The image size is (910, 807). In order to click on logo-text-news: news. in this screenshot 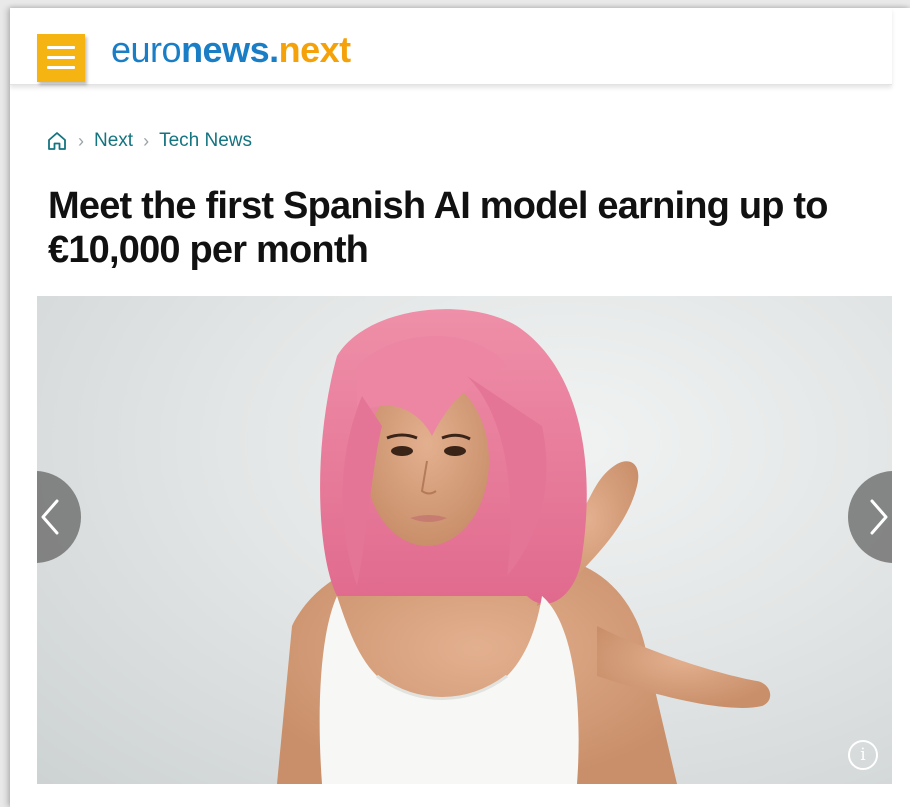, I will do `click(230, 49)`.